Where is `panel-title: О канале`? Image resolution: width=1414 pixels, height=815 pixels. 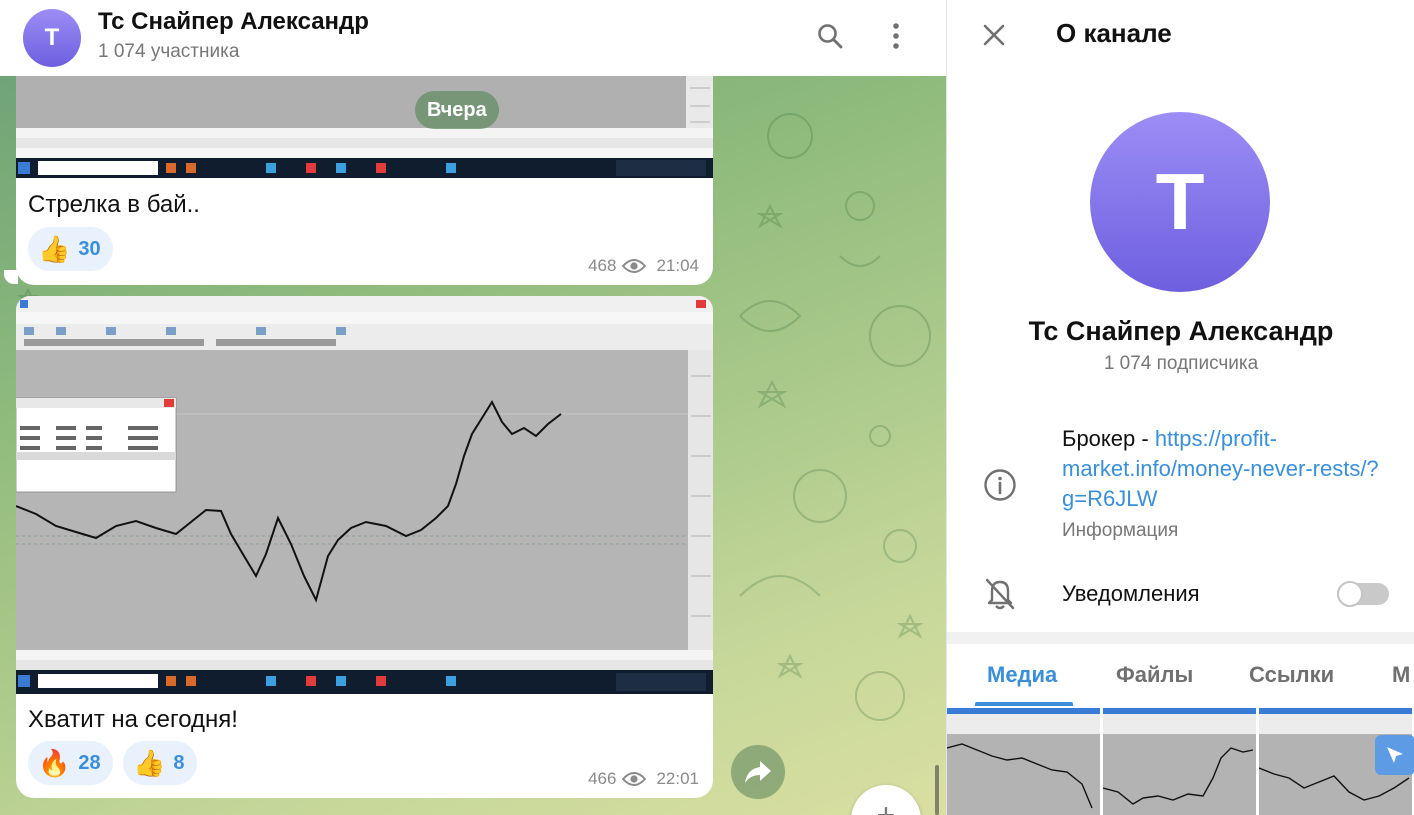
panel-title: О канале is located at coordinates (1114, 33).